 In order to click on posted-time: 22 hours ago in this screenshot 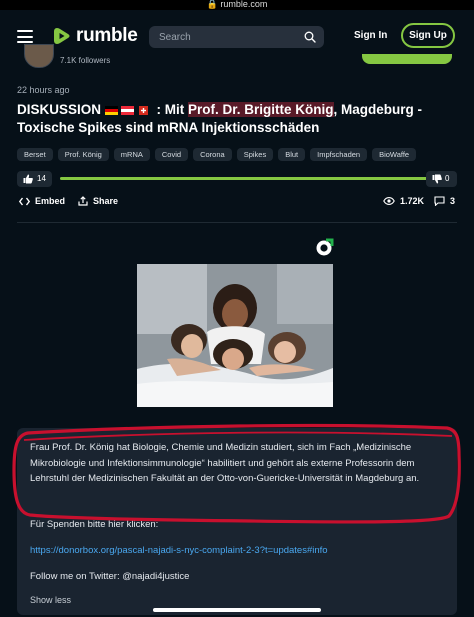, I will do `click(43, 90)`.